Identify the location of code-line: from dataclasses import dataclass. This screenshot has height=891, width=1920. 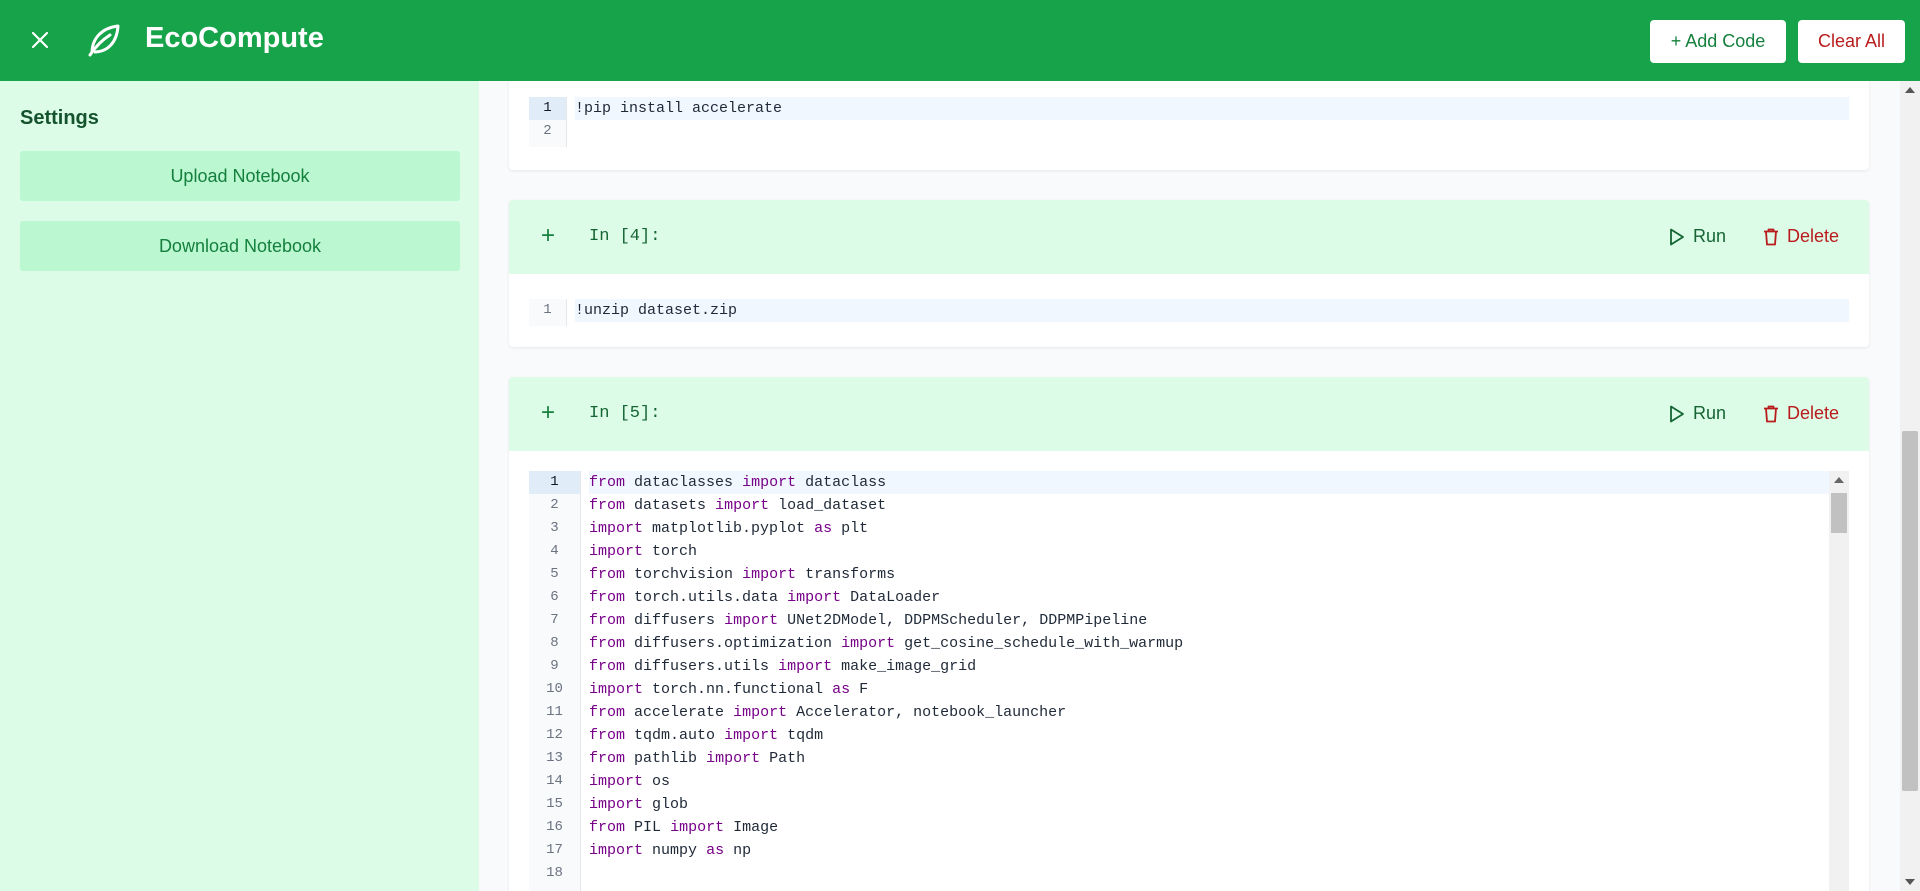
(1209, 482).